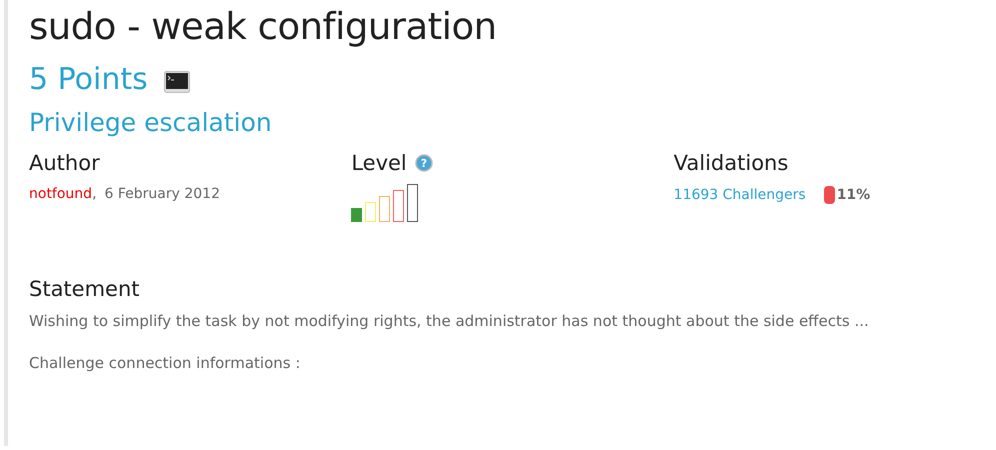 The image size is (996, 450). Describe the element at coordinates (65, 163) in the screenshot. I see `author-label: Author` at that location.